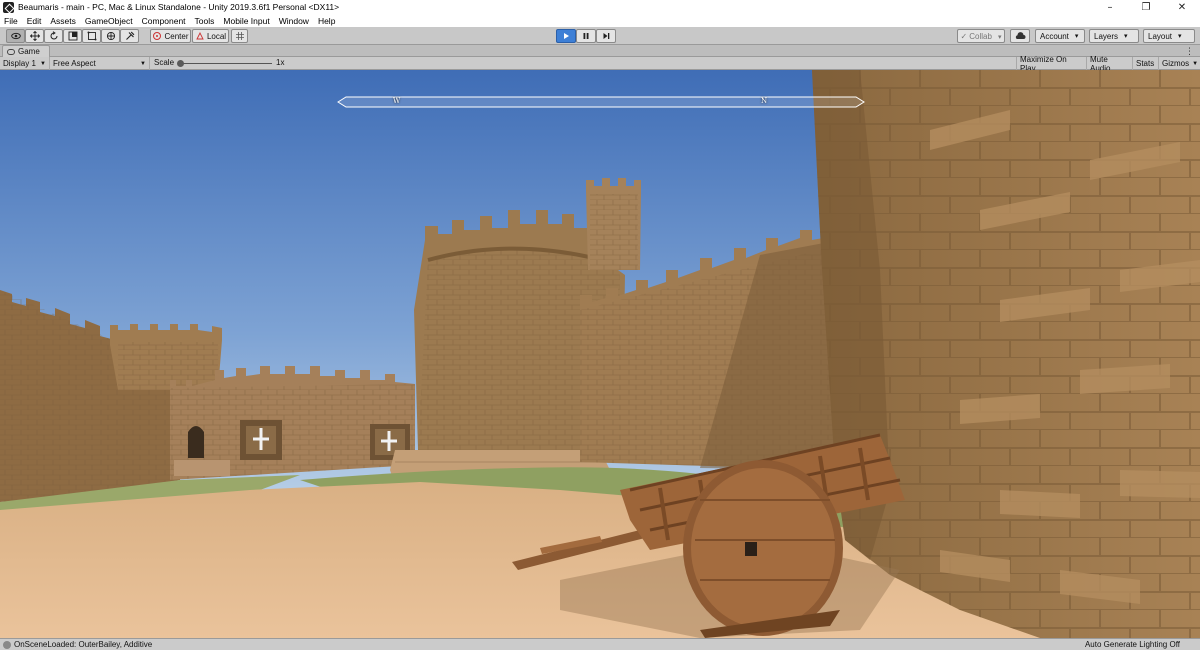 The height and width of the screenshot is (650, 1200). I want to click on menu-edit: Edit, so click(34, 21).